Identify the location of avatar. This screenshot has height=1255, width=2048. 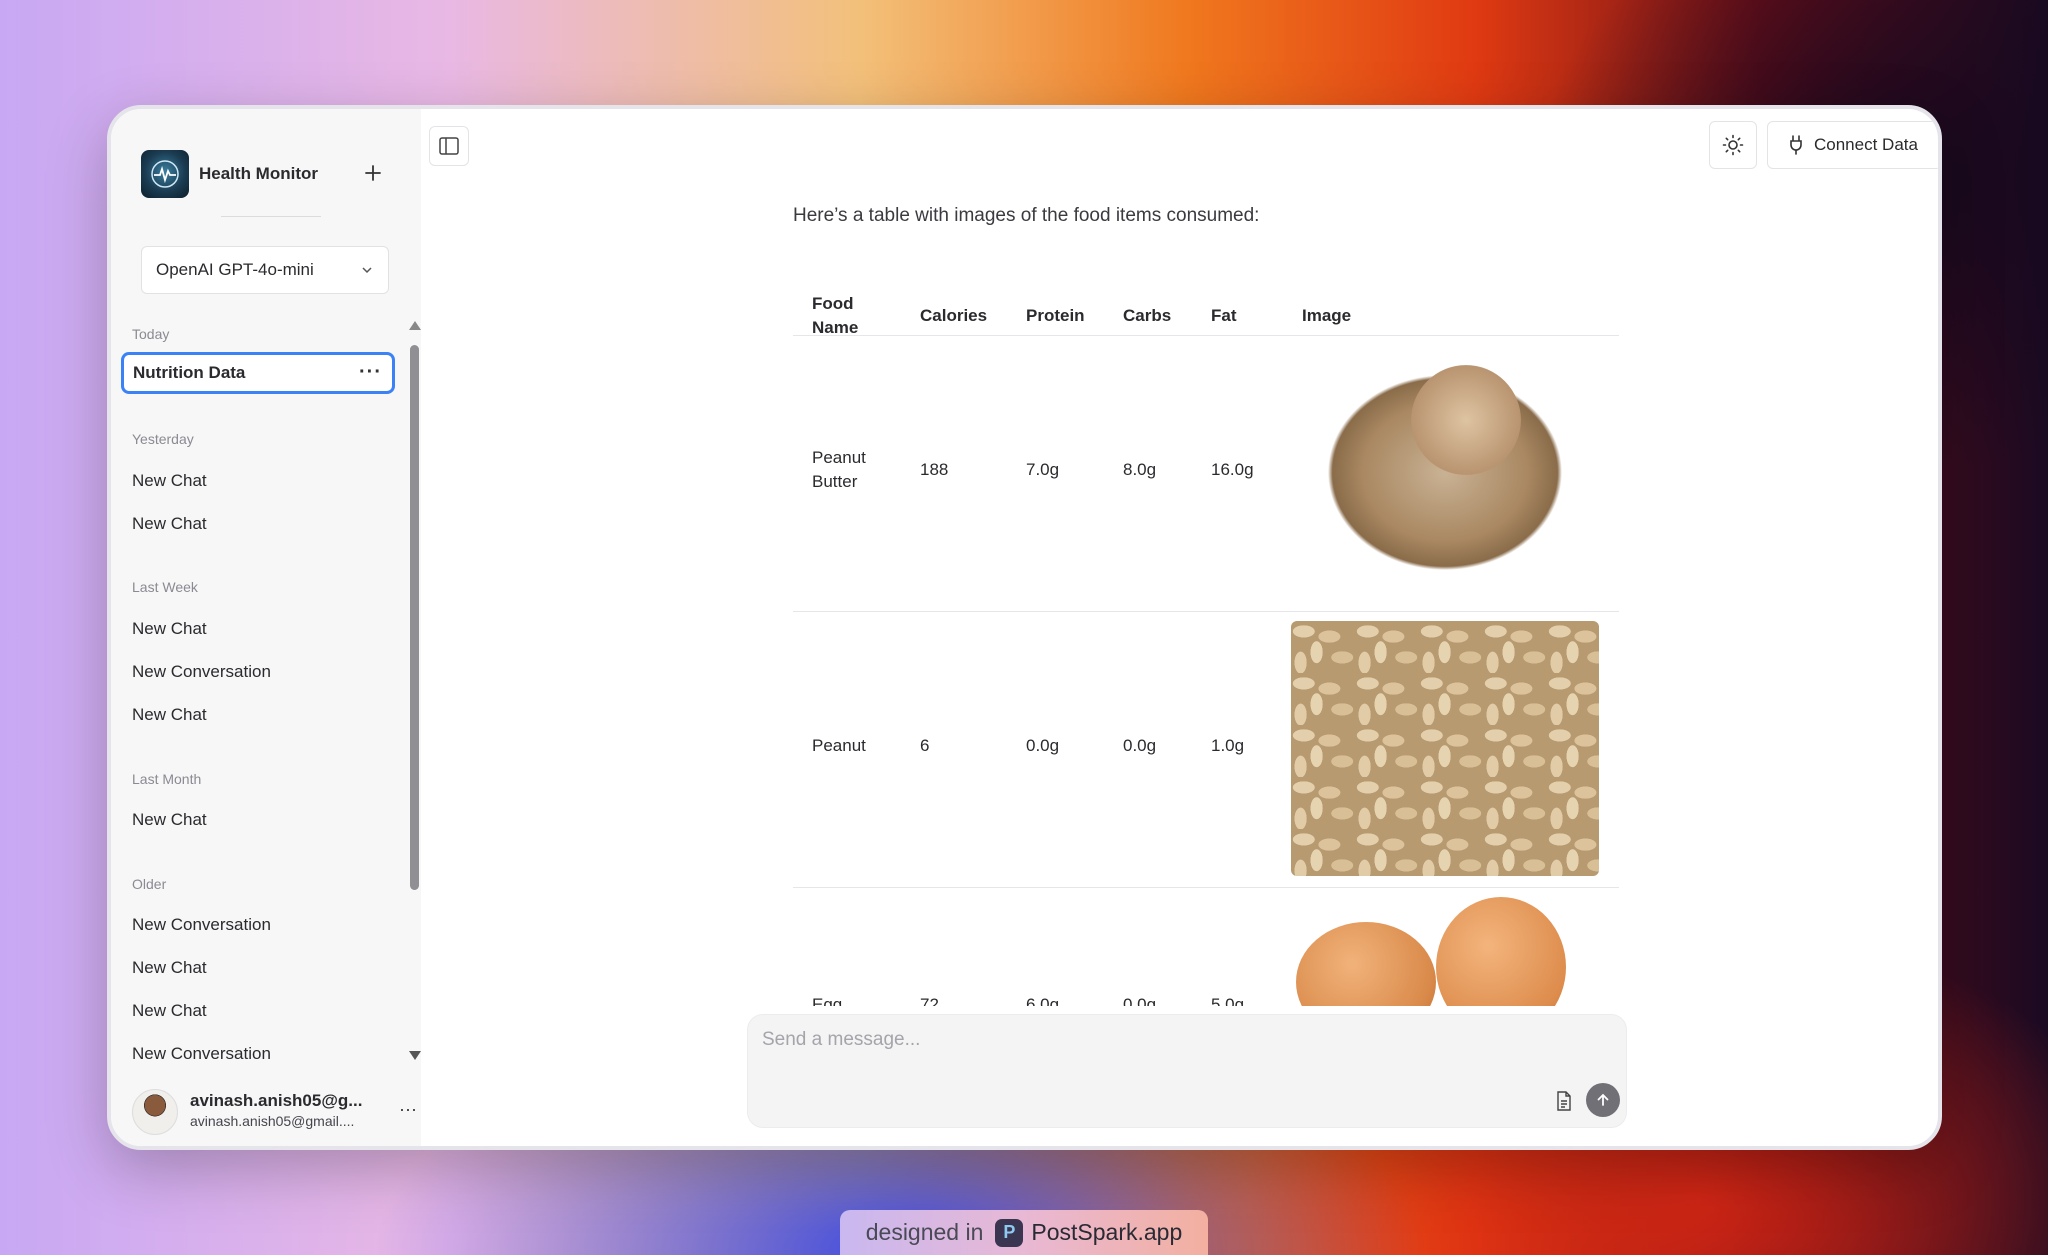
(155, 1112).